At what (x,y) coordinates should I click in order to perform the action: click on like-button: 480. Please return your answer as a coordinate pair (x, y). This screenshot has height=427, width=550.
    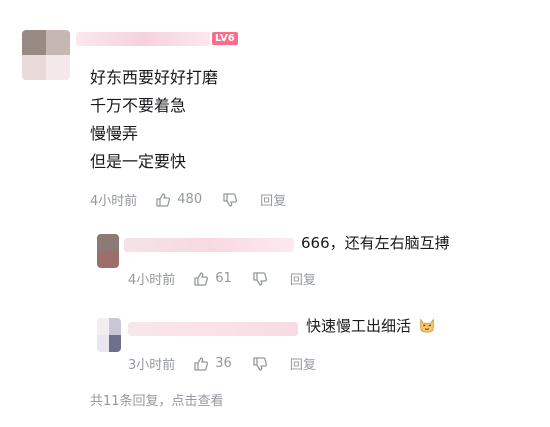
    Looking at the image, I should click on (178, 200).